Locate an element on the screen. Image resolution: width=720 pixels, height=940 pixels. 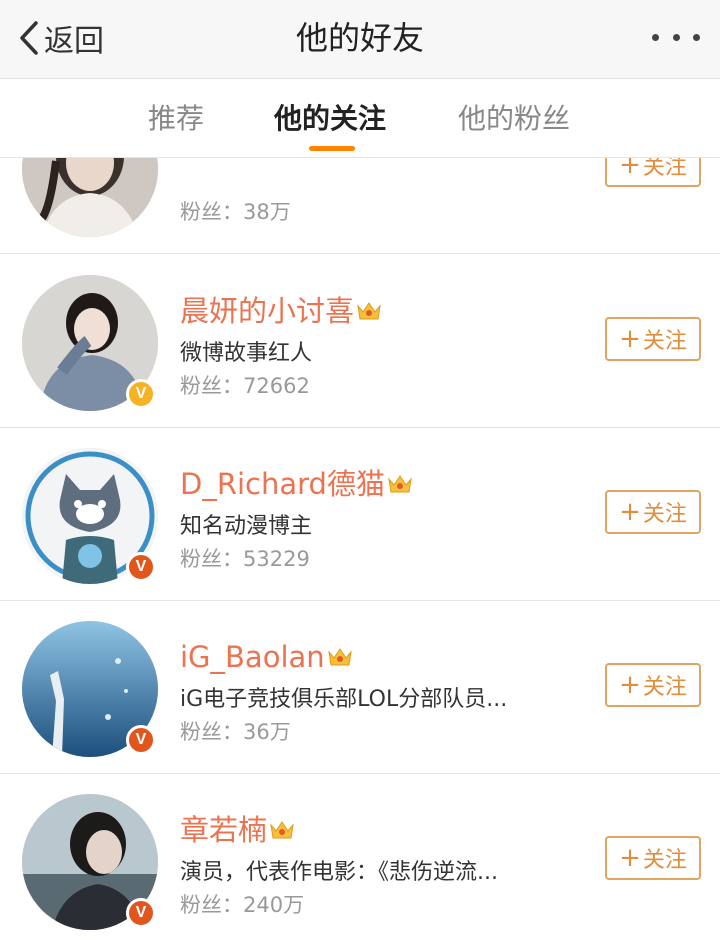
user-description: 知名动漫博主 is located at coordinates (246, 526).